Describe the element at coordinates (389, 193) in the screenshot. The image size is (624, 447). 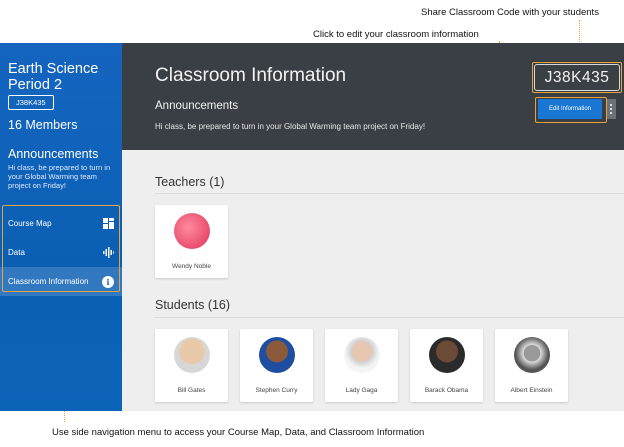
I see `teachers-divider` at that location.